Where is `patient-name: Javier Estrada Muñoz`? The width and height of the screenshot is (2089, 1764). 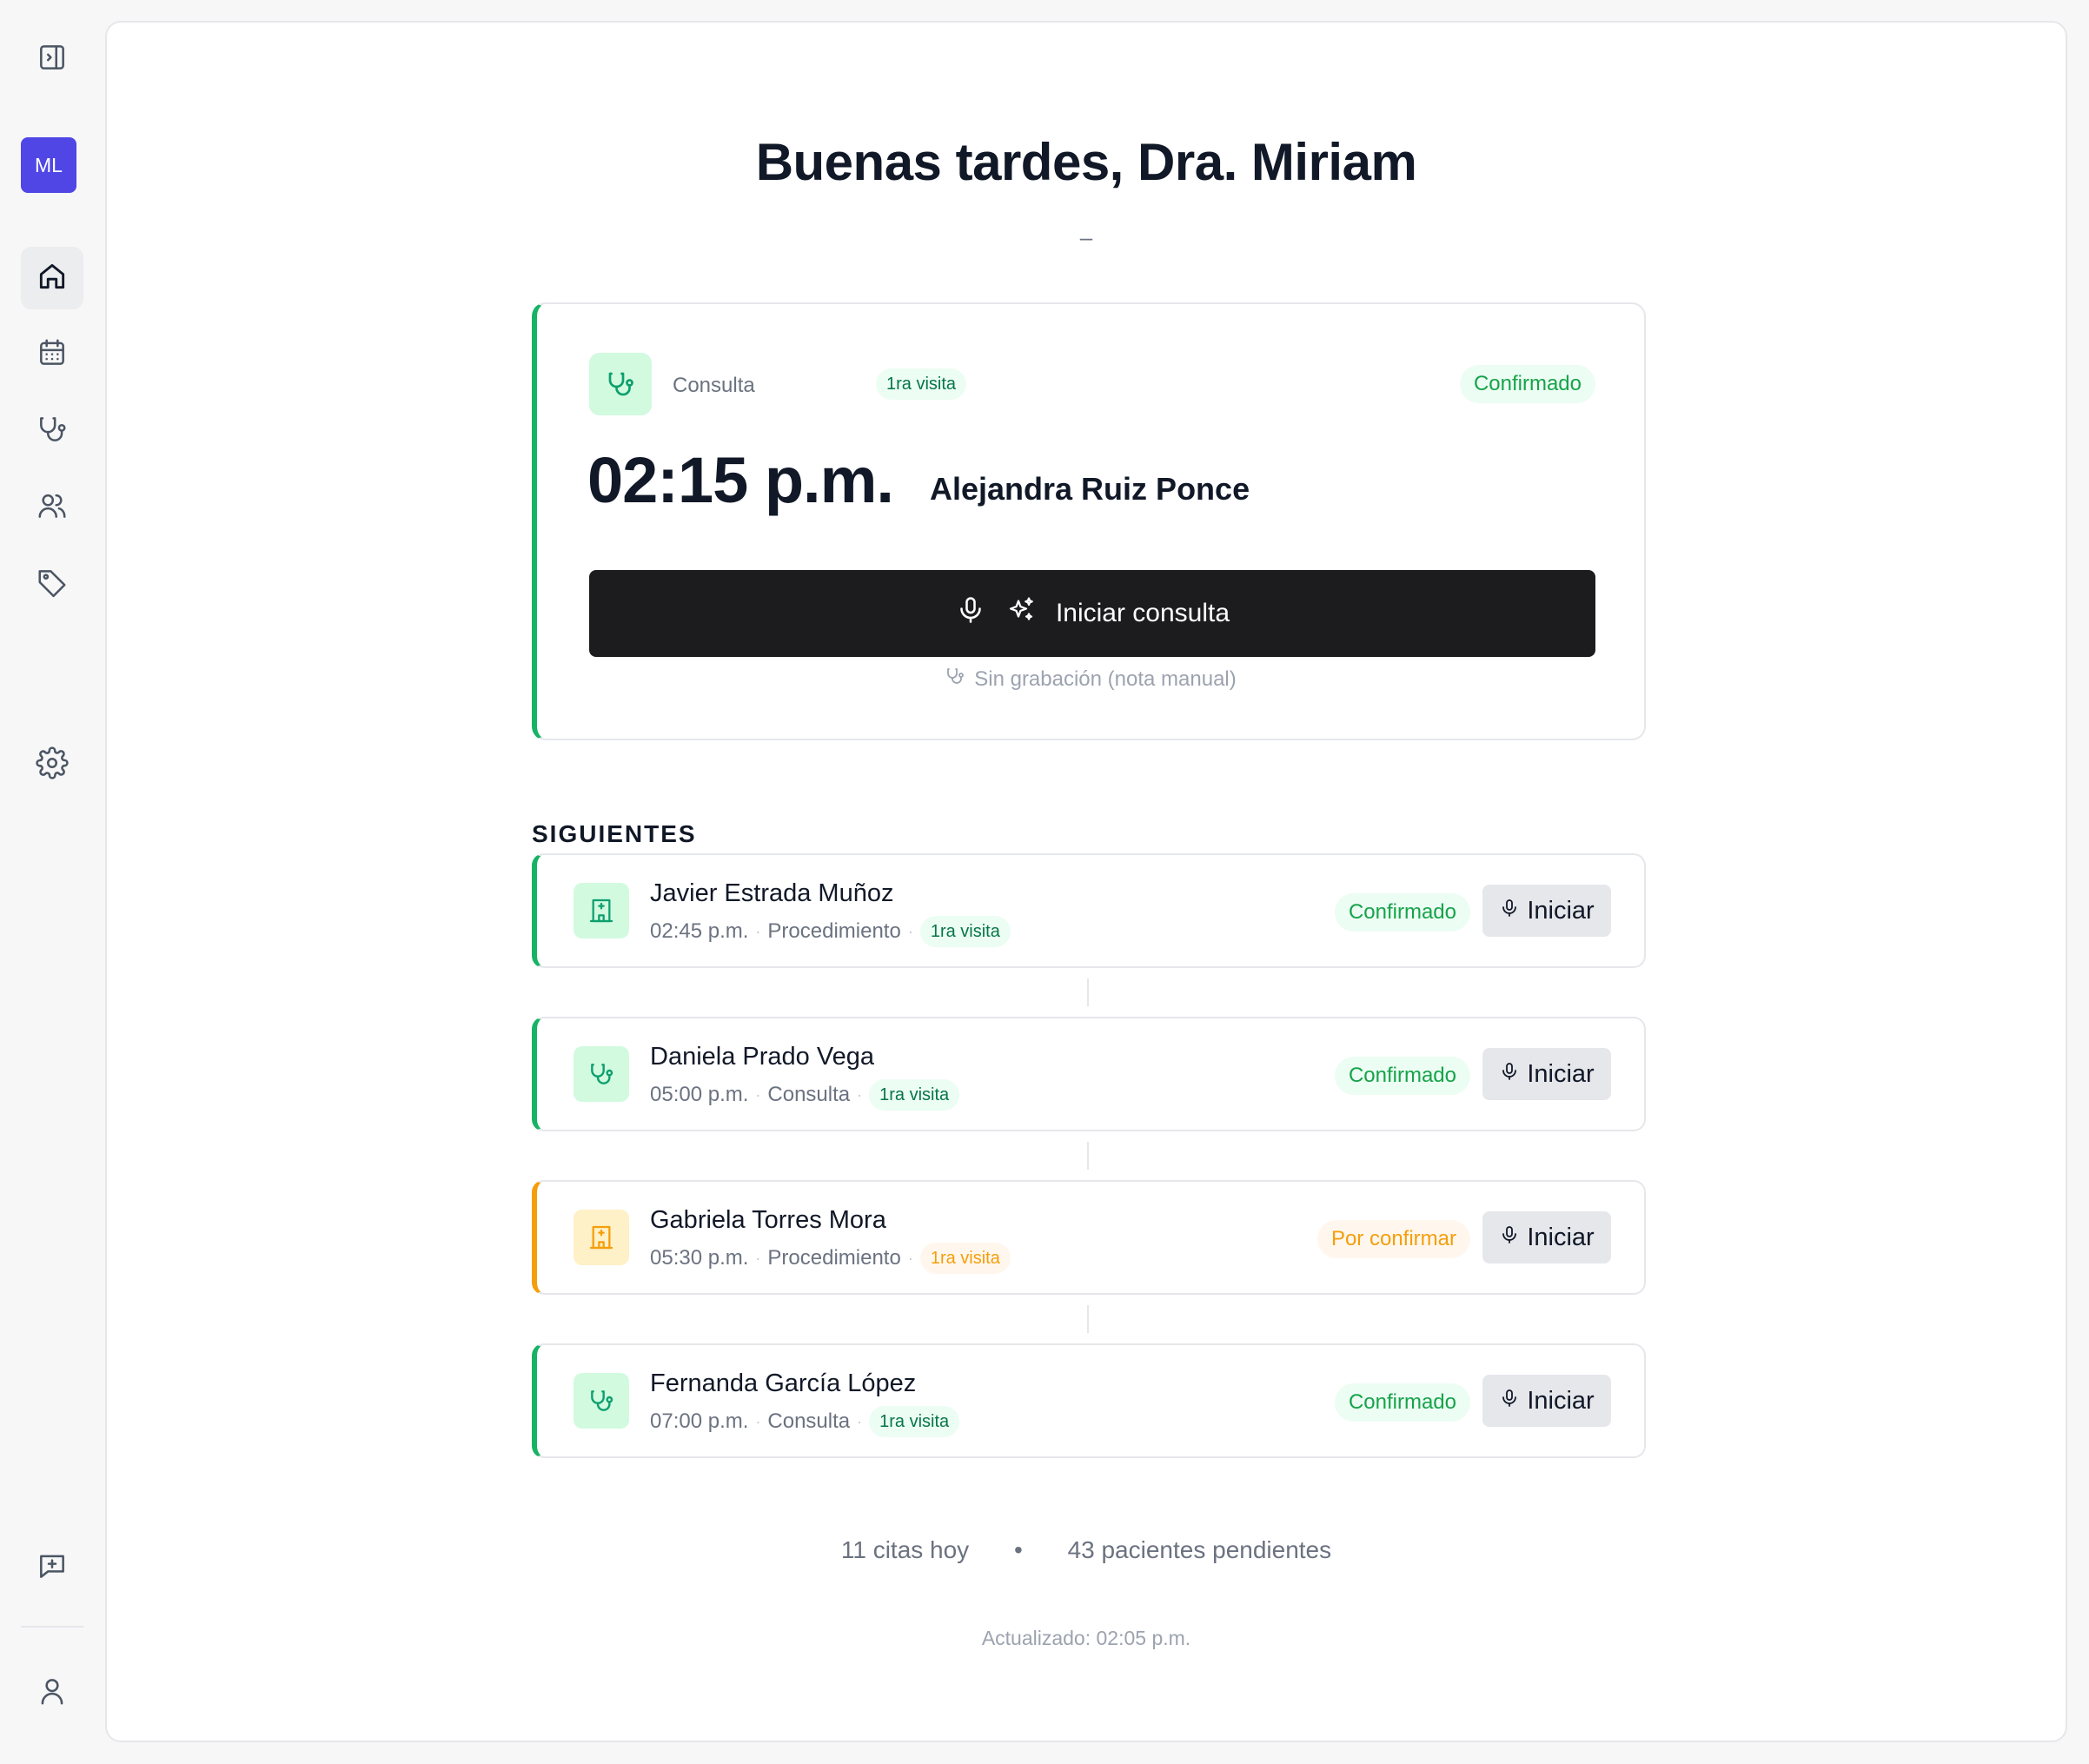 patient-name: Javier Estrada Muñoz is located at coordinates (772, 893).